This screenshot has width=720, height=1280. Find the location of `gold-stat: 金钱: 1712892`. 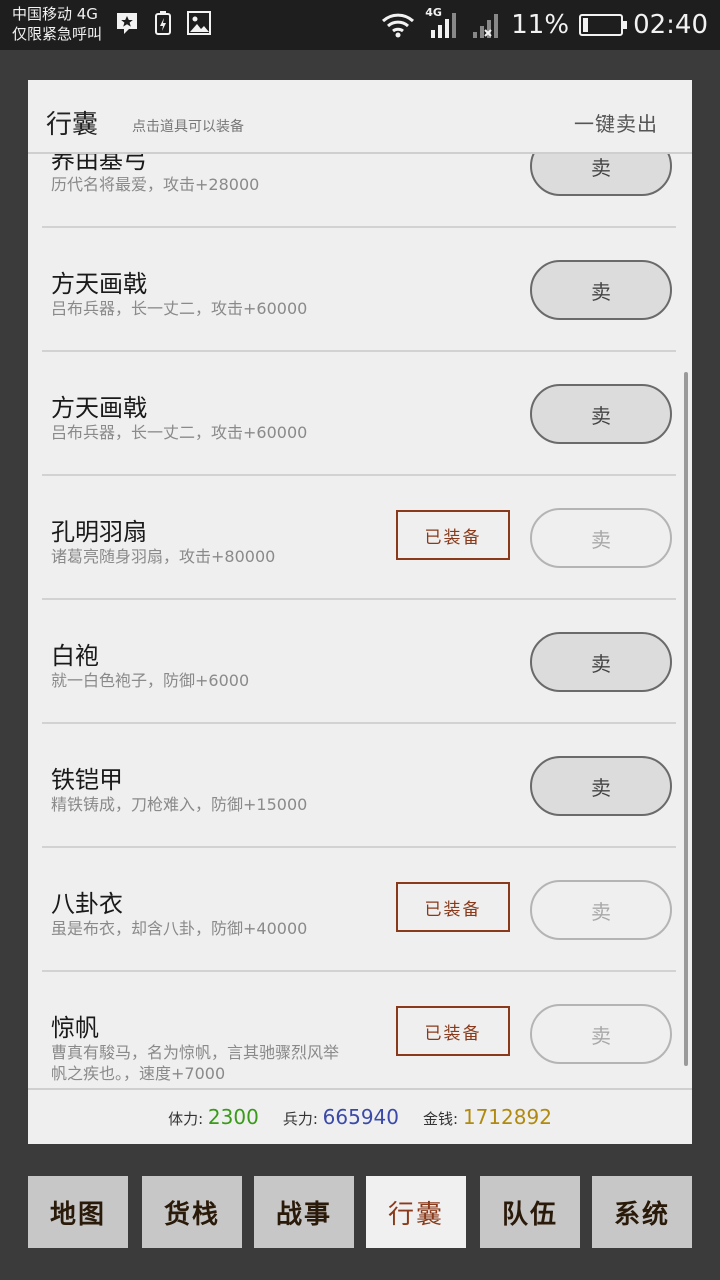

gold-stat: 金钱: 1712892 is located at coordinates (487, 1117).